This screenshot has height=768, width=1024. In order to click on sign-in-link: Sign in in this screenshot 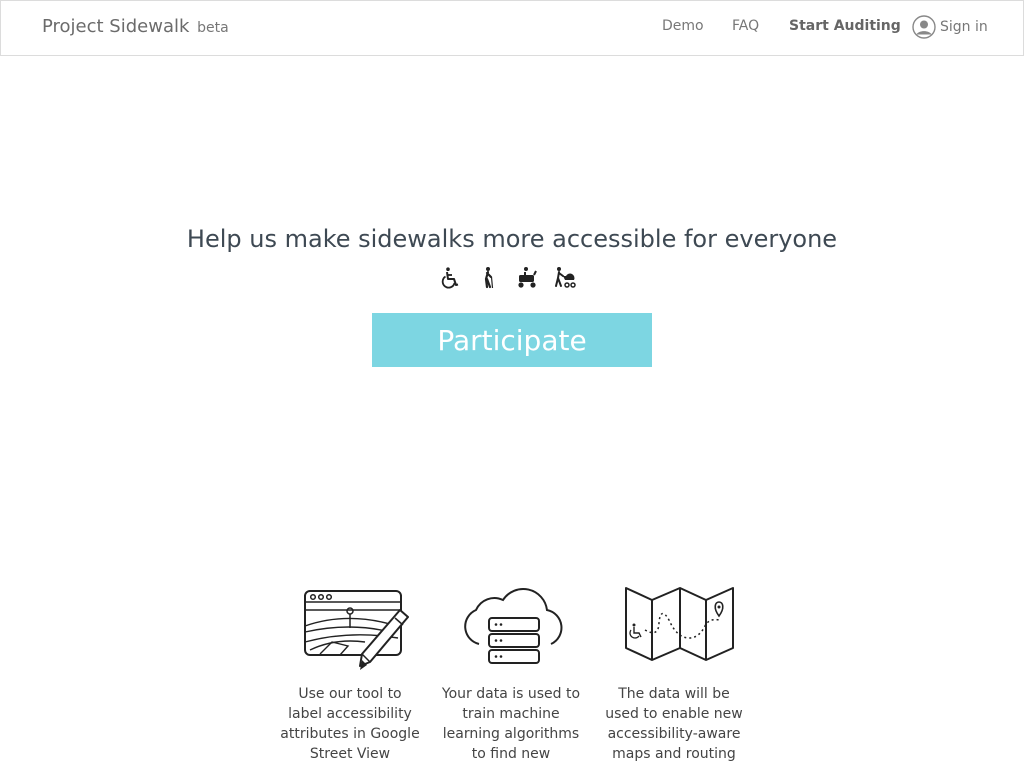, I will do `click(950, 27)`.